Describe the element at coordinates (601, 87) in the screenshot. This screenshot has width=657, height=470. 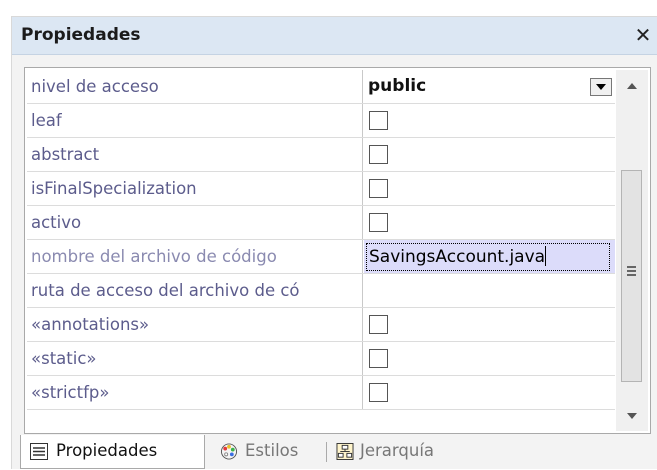
I see `chevron-down-icon` at that location.